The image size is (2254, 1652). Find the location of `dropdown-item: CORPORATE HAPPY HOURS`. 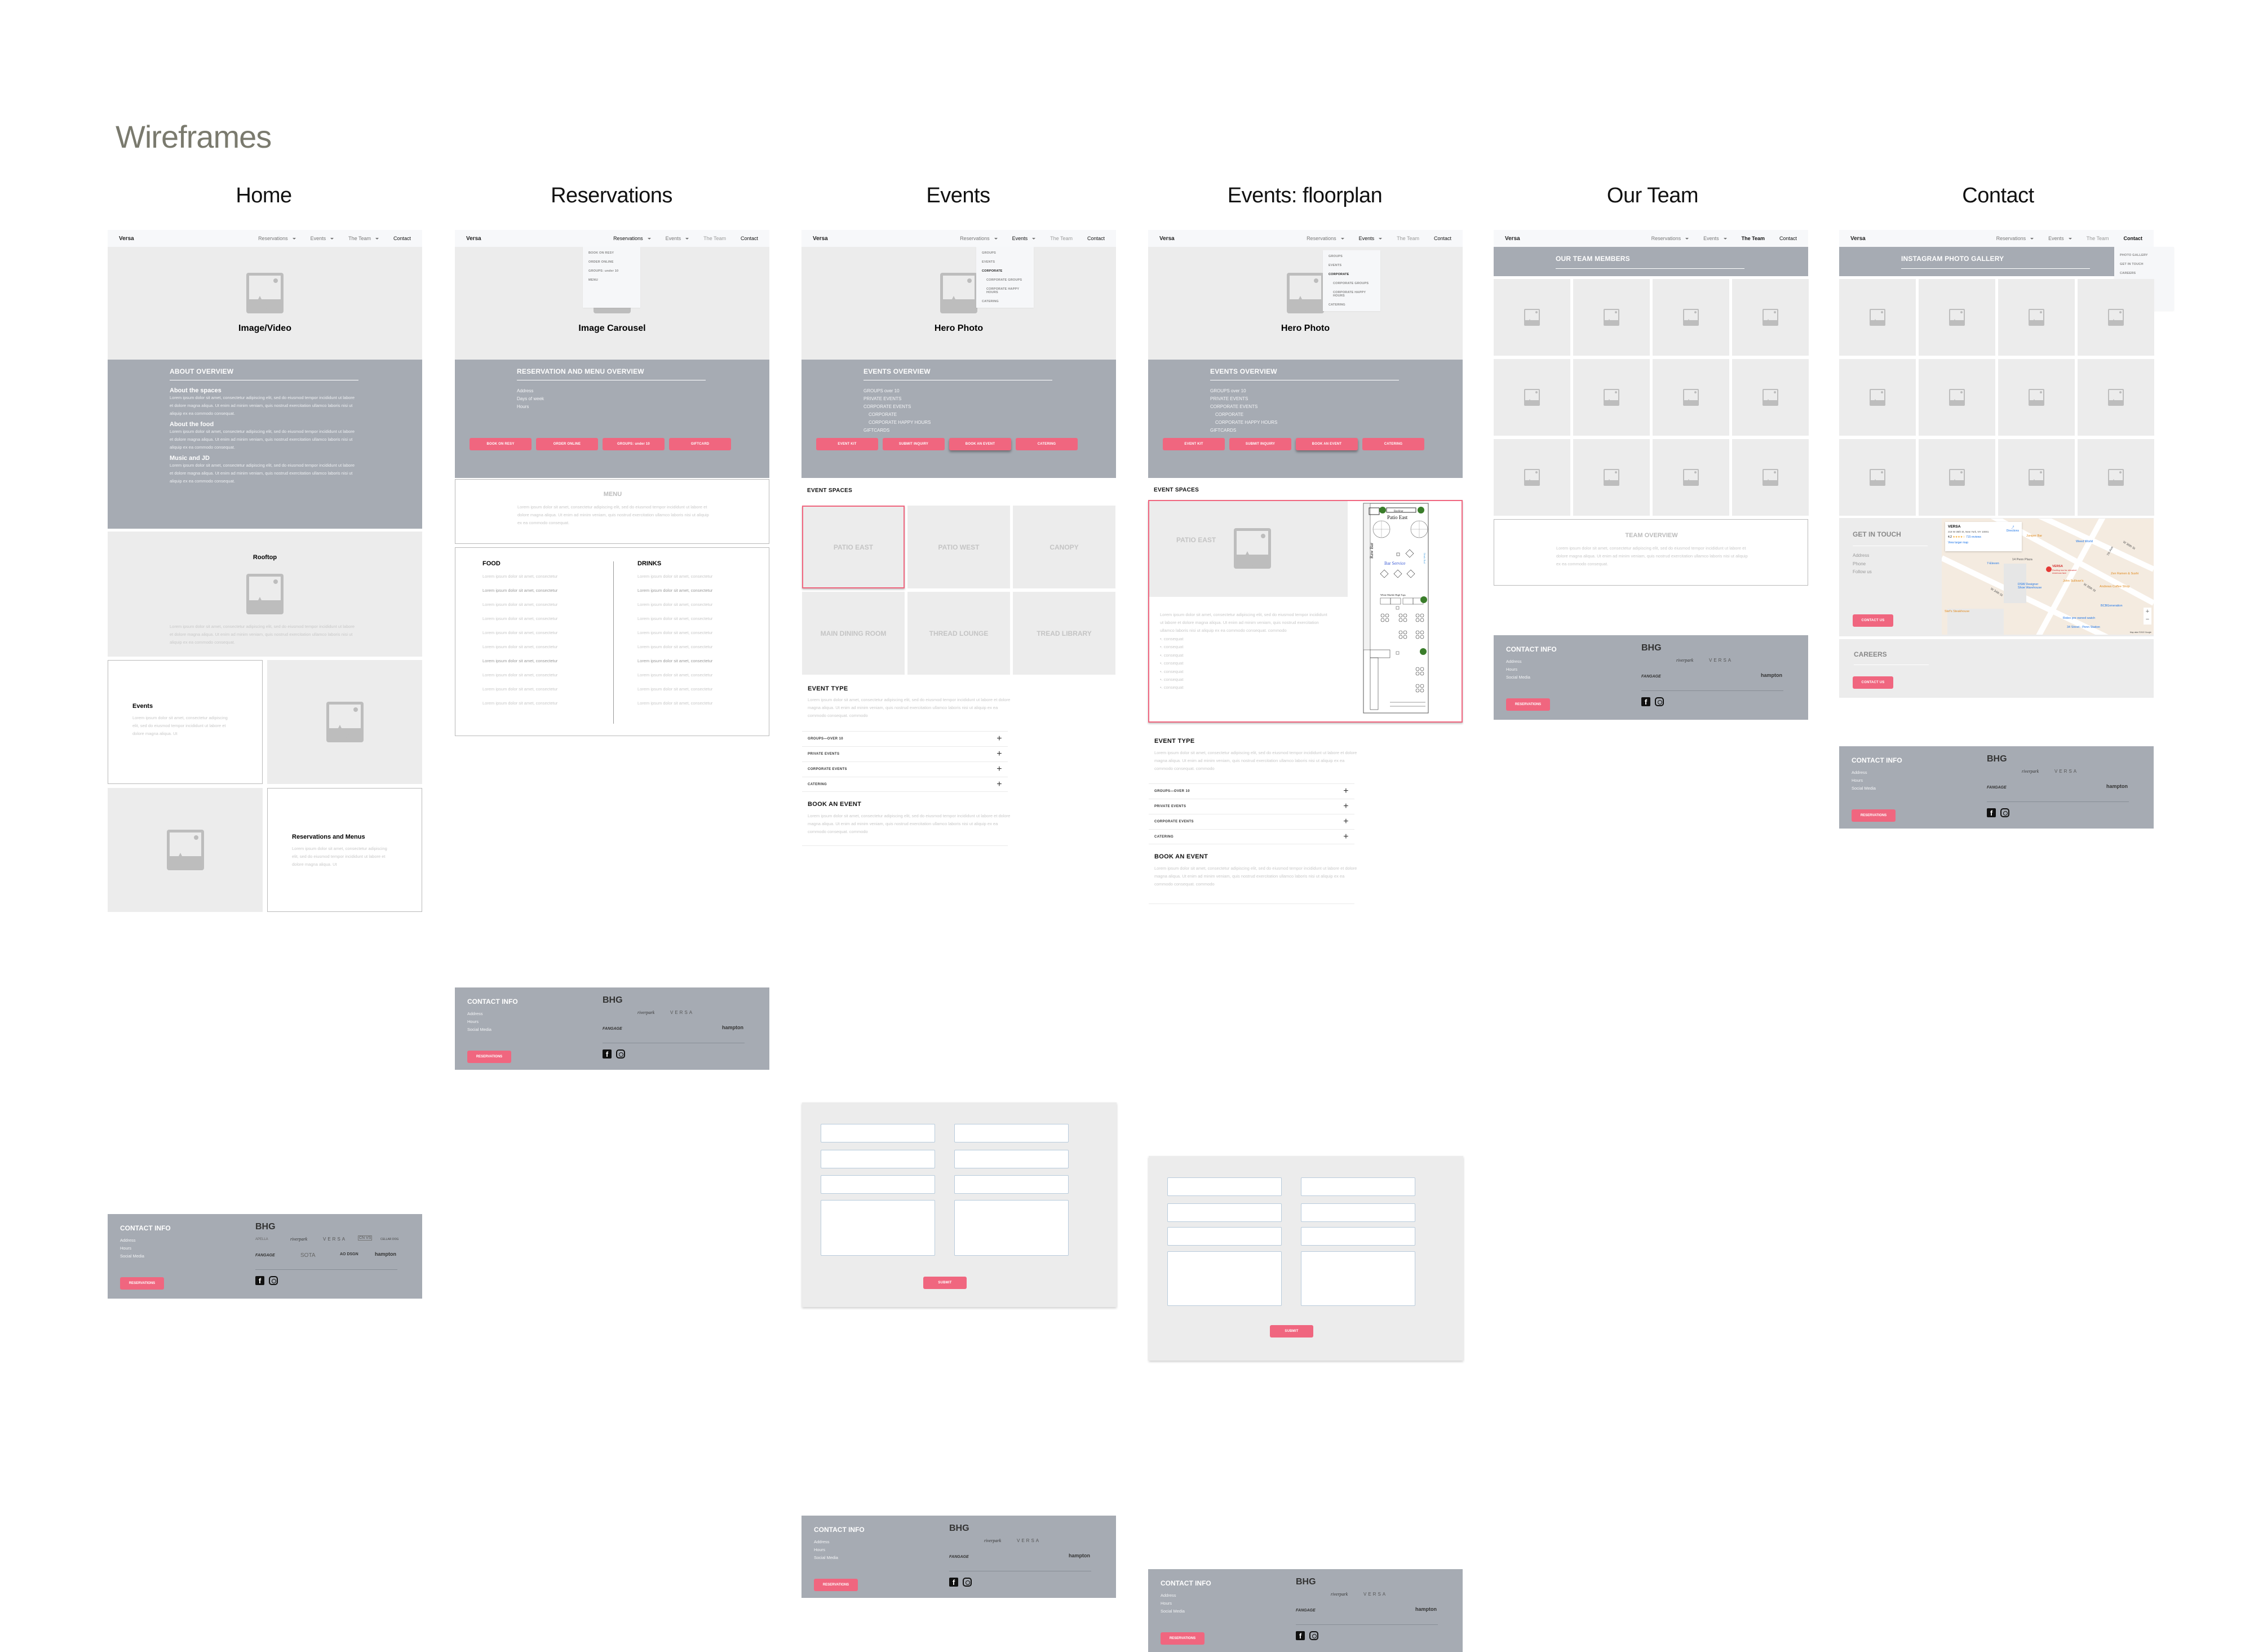

dropdown-item: CORPORATE HAPPY HOURS is located at coordinates (1005, 291).